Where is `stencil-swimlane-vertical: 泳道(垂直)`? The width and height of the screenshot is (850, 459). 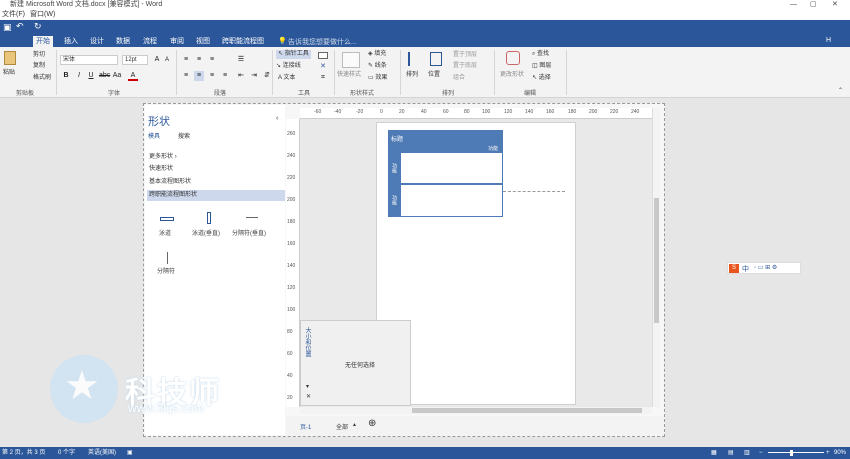 stencil-swimlane-vertical: 泳道(垂直) is located at coordinates (206, 232).